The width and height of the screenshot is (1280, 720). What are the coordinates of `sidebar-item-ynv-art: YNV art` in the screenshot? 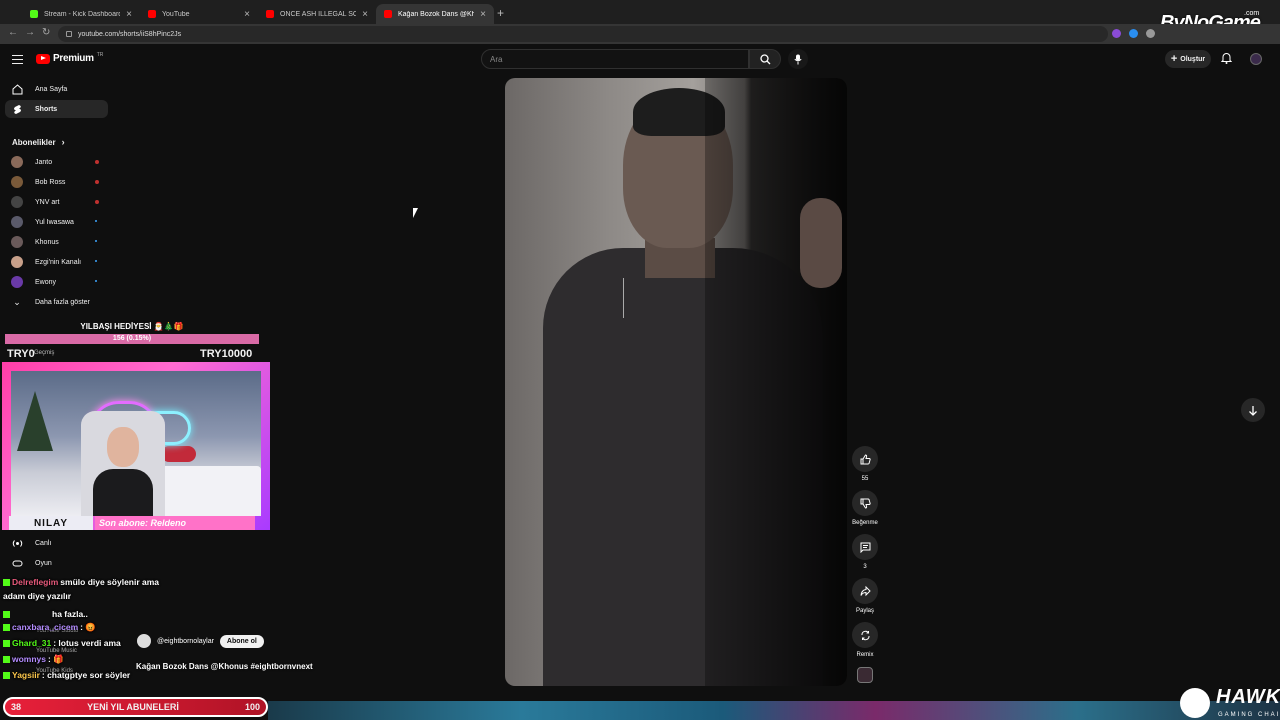 It's located at (61, 202).